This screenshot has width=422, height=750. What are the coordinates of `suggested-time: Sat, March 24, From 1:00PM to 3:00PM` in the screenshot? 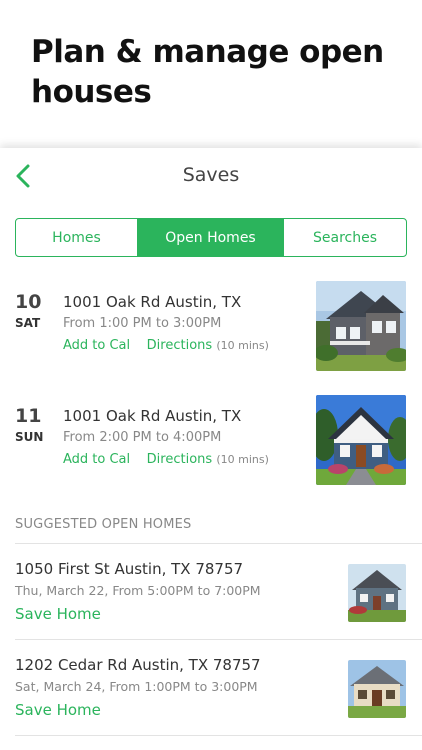 It's located at (136, 686).